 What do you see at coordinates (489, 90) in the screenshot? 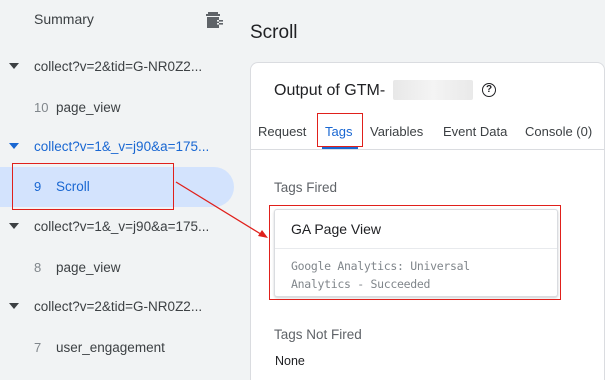
I see `help-icon: ?` at bounding box center [489, 90].